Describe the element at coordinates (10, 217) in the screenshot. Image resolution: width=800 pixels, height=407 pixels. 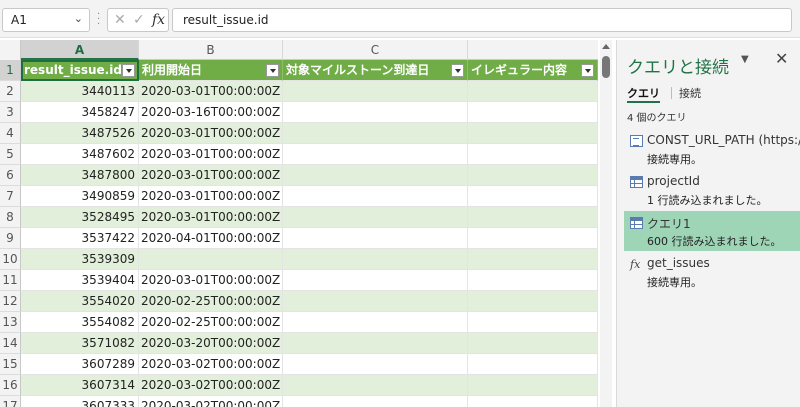
I see `row-number: 8` at that location.